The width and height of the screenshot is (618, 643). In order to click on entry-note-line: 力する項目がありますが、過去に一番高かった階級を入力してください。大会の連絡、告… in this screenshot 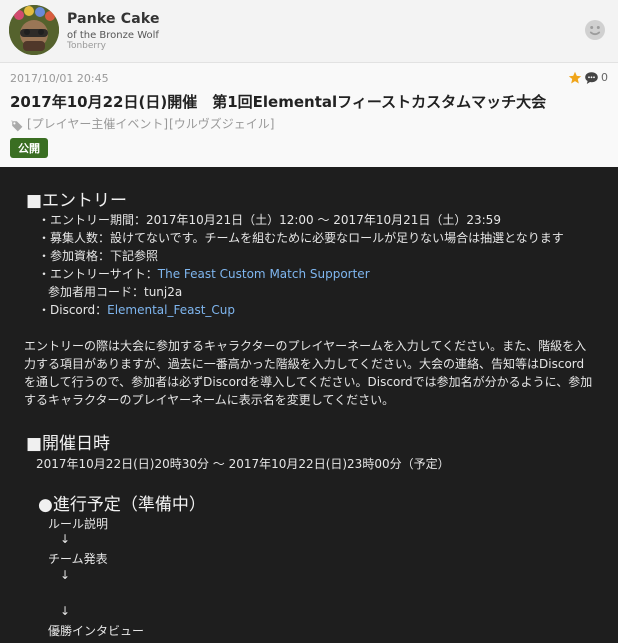, I will do `click(304, 364)`.